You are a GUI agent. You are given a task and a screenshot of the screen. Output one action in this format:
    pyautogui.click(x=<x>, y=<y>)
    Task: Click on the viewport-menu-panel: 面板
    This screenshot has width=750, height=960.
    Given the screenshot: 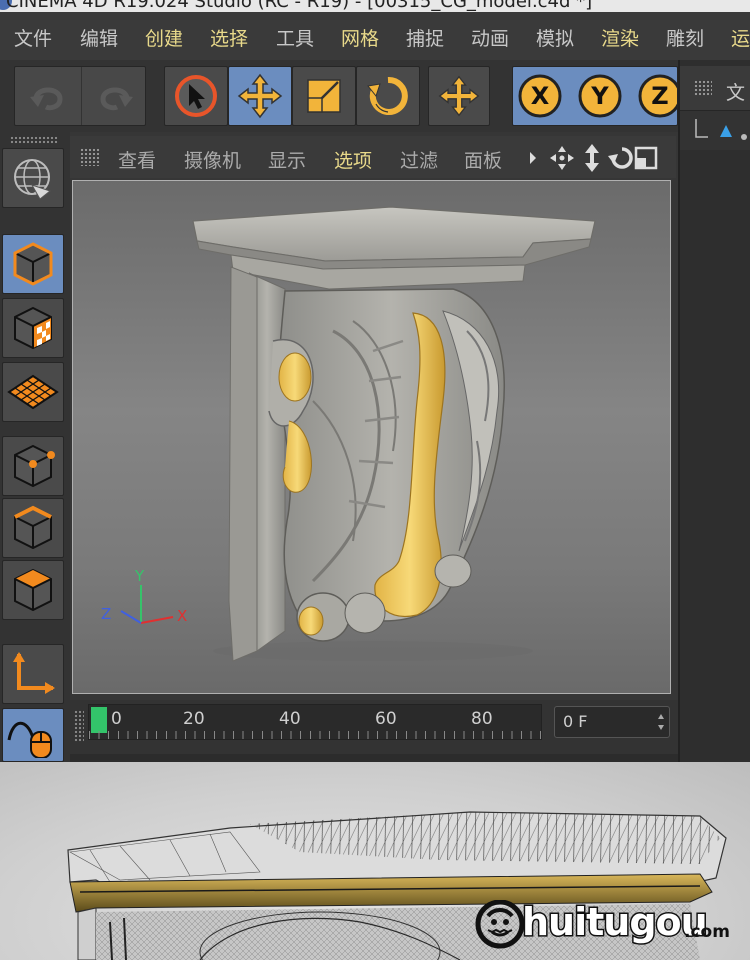 What is the action you would take?
    pyautogui.click(x=483, y=159)
    